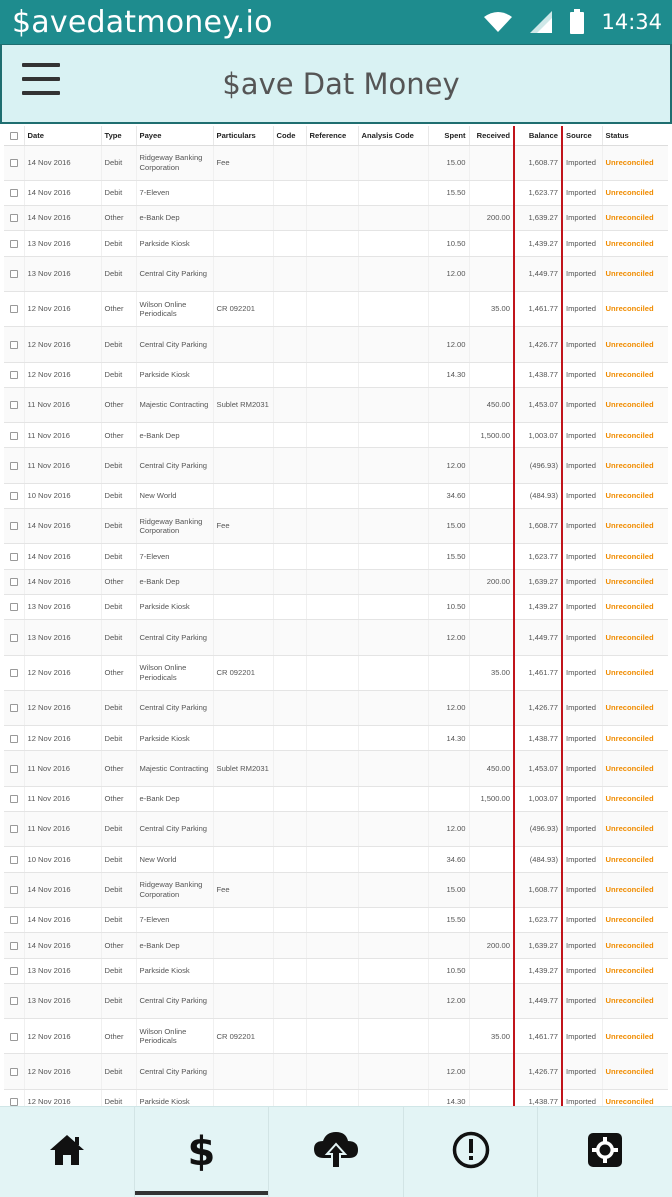  Describe the element at coordinates (492, 136) in the screenshot. I see `column-header-received: Received` at that location.